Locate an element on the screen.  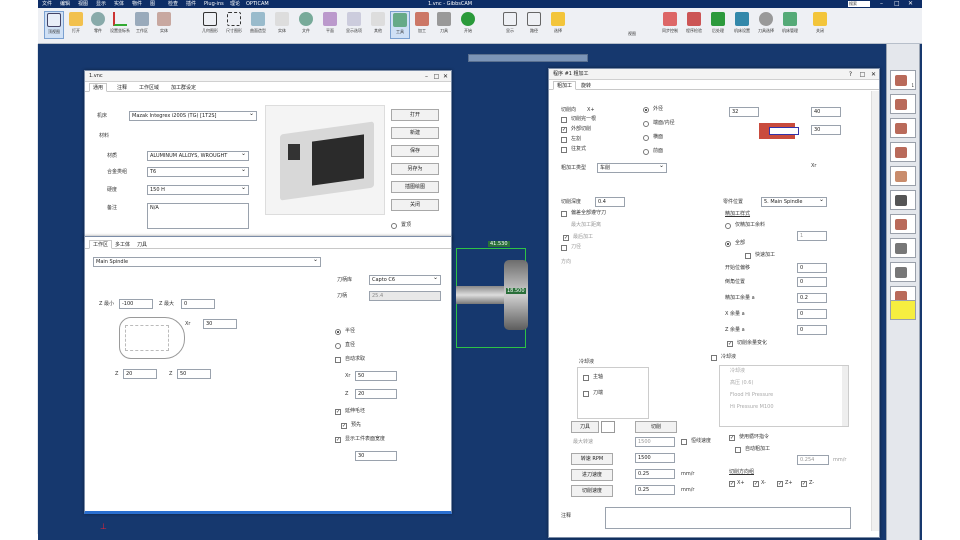
cycle-checkbox: ✓ is located at coordinates (732, 438).